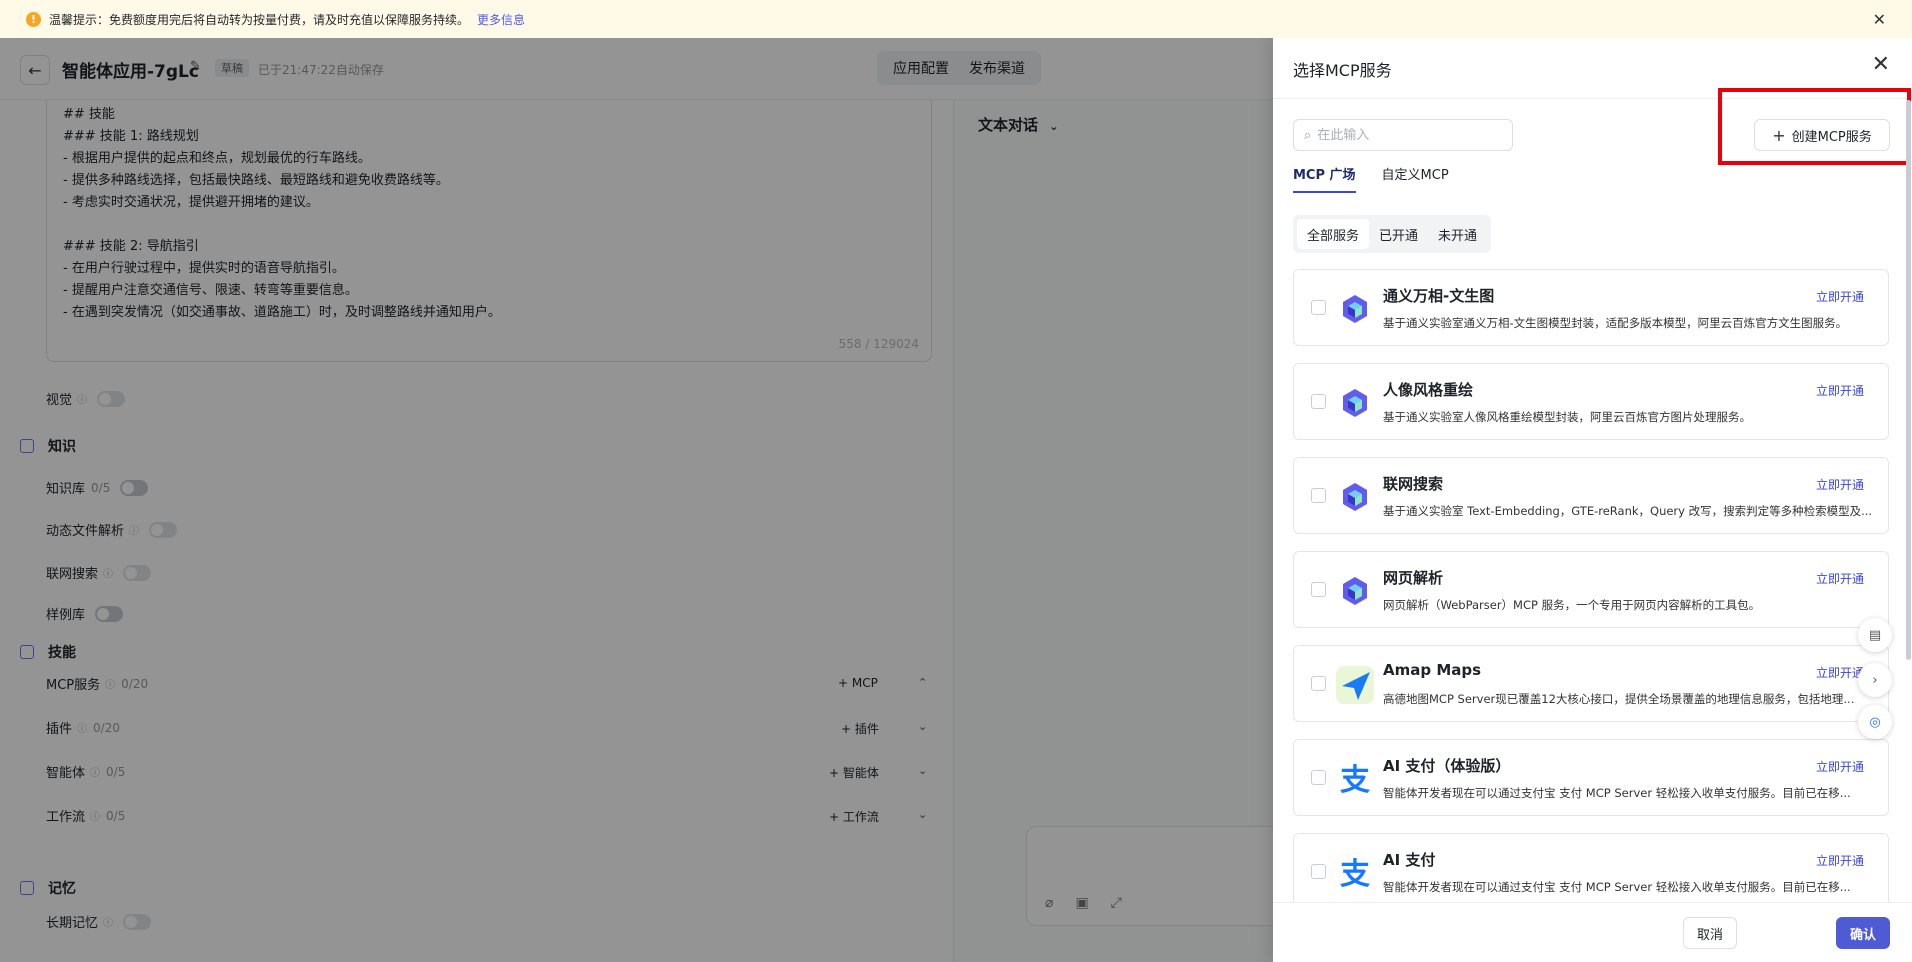 The height and width of the screenshot is (962, 1912). What do you see at coordinates (501, 19) in the screenshot?
I see `more-info-link: 更多信息` at bounding box center [501, 19].